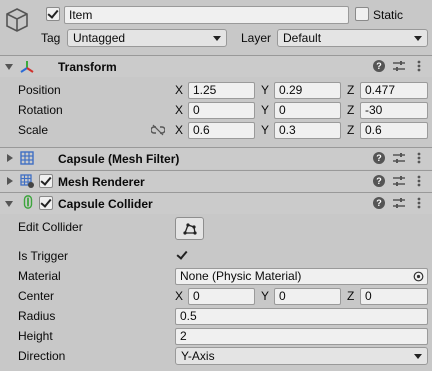  I want to click on capsule-collider-icon, so click(28, 202).